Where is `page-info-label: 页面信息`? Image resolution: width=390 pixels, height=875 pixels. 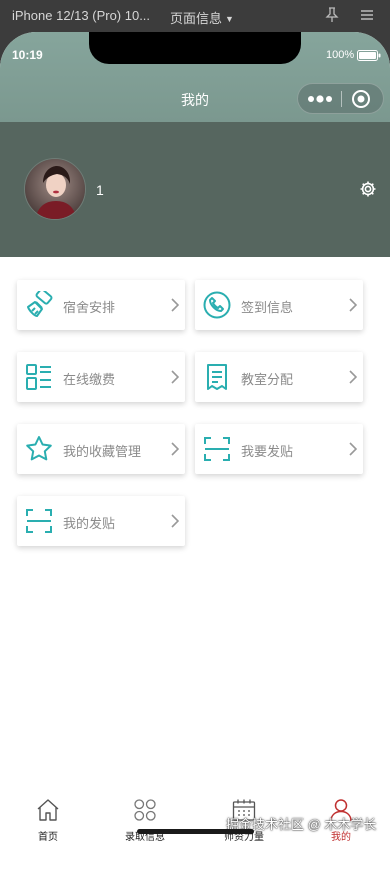
page-info-label: 页面信息 is located at coordinates (196, 18).